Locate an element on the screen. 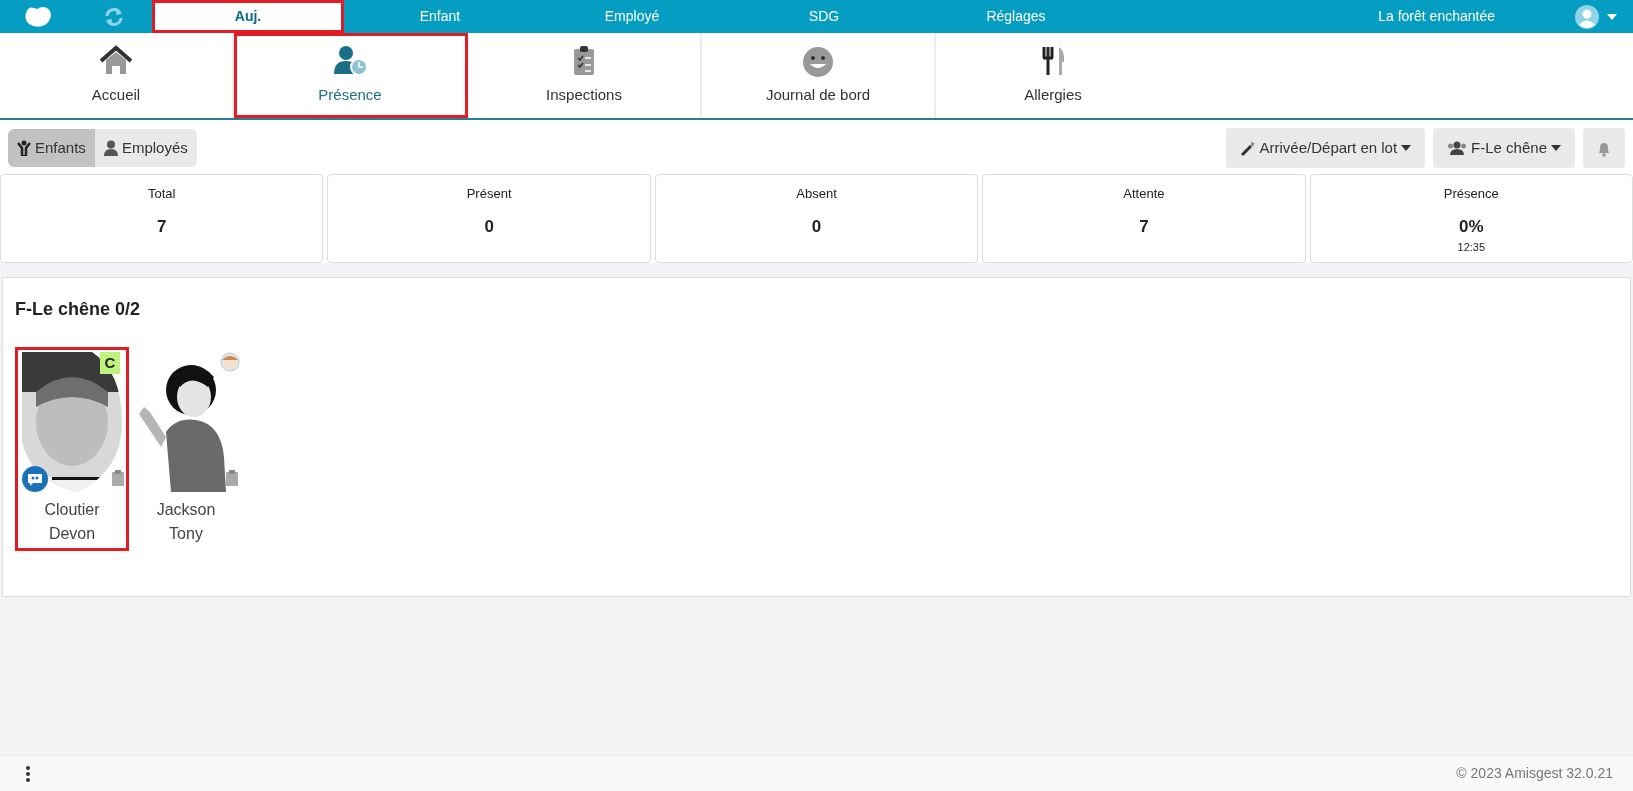 Image resolution: width=1633 pixels, height=791 pixels. stat-time: 12:35 is located at coordinates (1471, 247).